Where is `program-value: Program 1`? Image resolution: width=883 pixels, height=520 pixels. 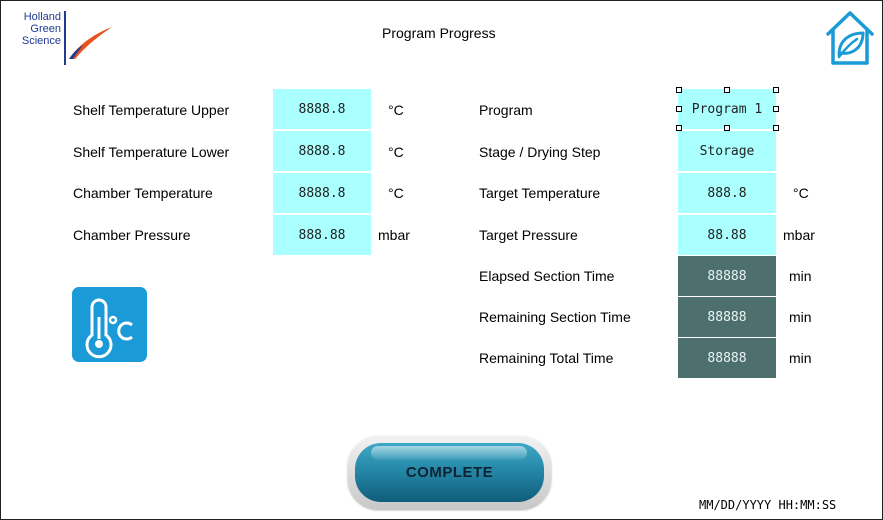
program-value: Program 1 is located at coordinates (727, 109).